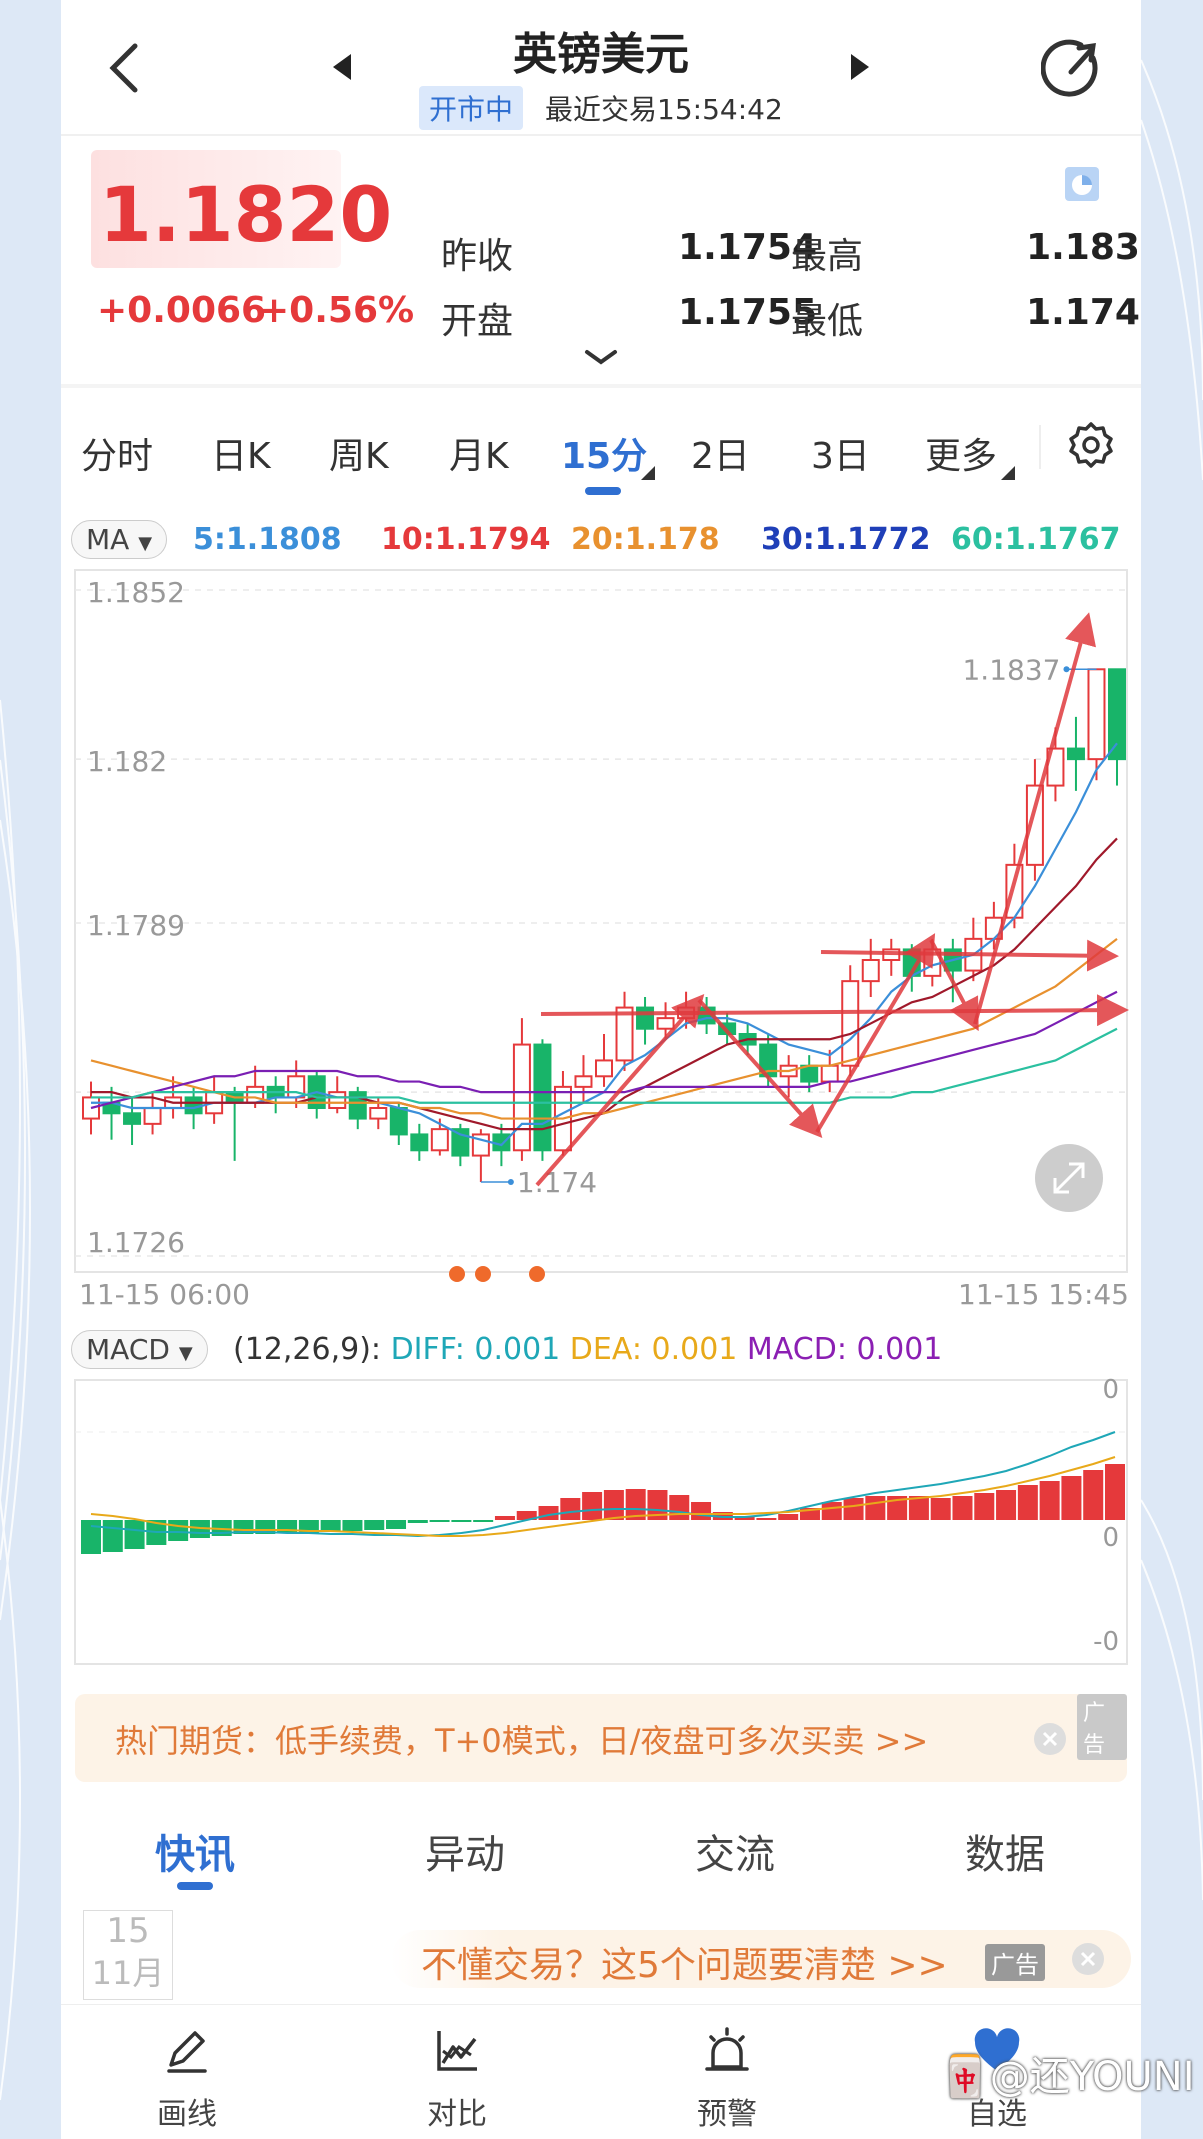  I want to click on ma10-value: 10:1.1794, so click(466, 539).